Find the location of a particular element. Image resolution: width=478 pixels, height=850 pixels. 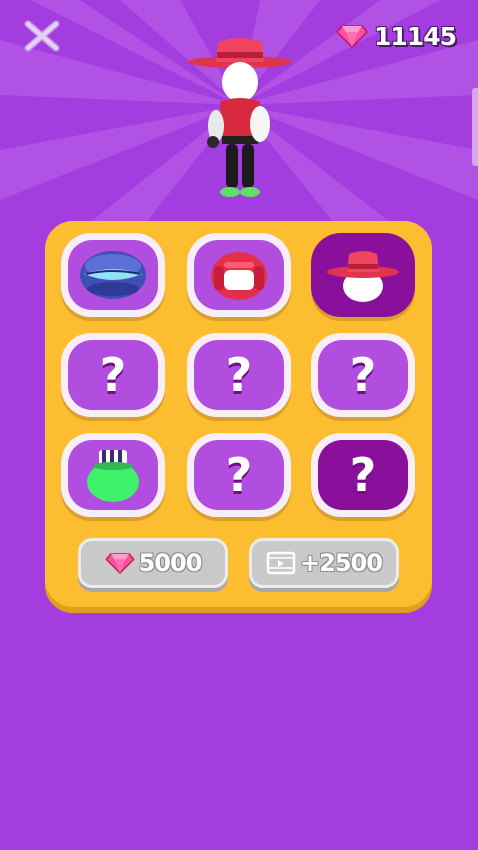

close-button is located at coordinates (42, 36).